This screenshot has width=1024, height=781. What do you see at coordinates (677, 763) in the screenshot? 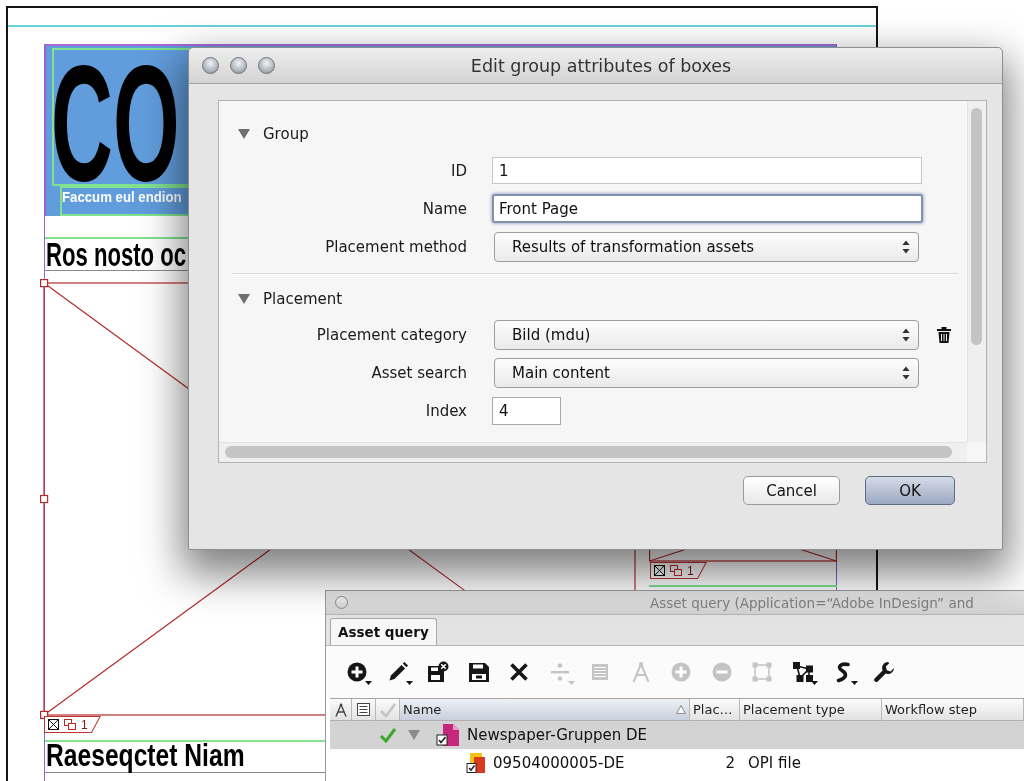
I see `tree-row: 09504000005-DE 2 OPI file` at bounding box center [677, 763].